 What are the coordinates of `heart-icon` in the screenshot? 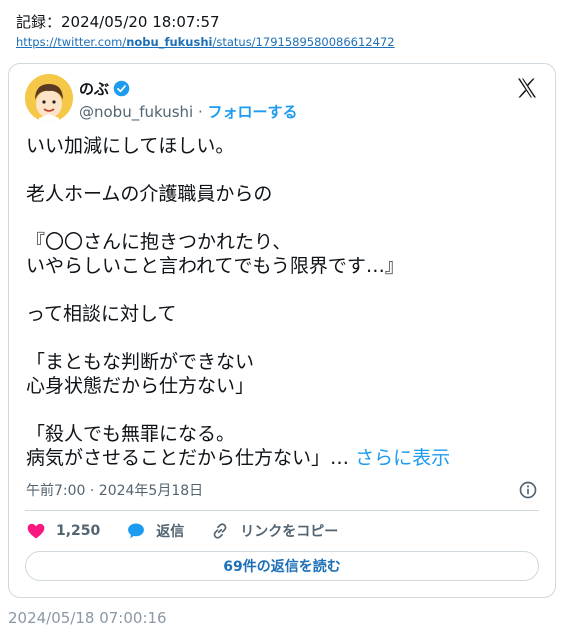 It's located at (36, 531).